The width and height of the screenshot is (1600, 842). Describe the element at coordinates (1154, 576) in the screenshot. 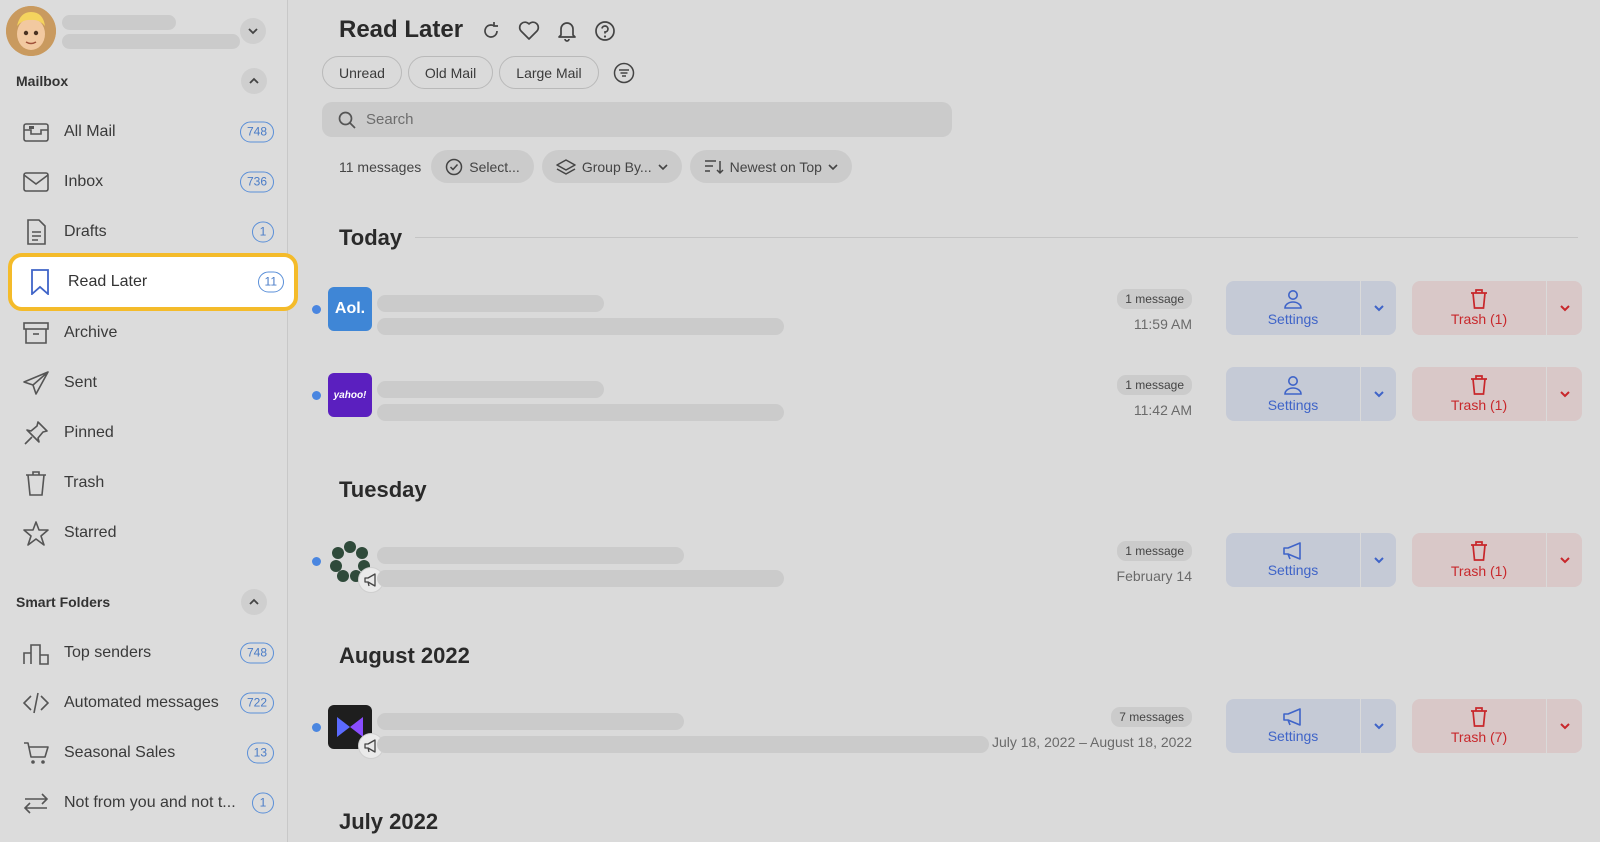

I see `message-date: February 14` at that location.